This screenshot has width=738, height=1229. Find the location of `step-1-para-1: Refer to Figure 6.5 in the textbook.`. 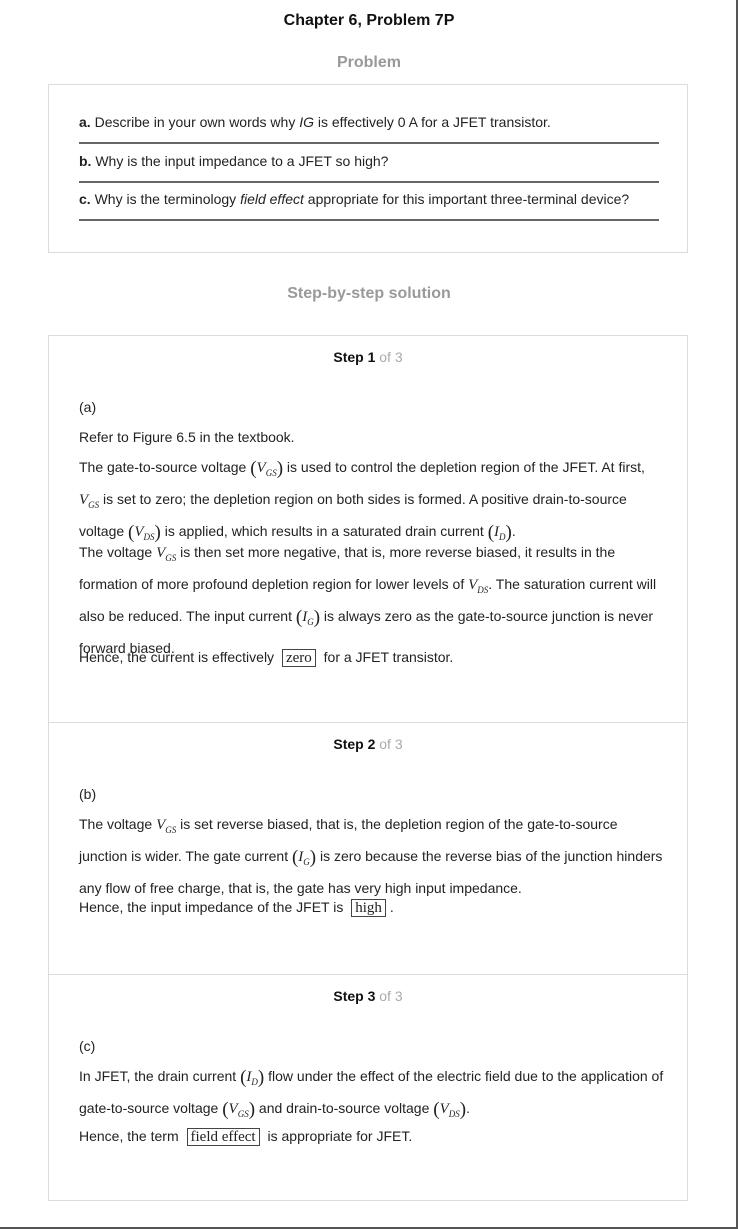

step-1-para-1: Refer to Figure 6.5 in the textbook. is located at coordinates (187, 437).